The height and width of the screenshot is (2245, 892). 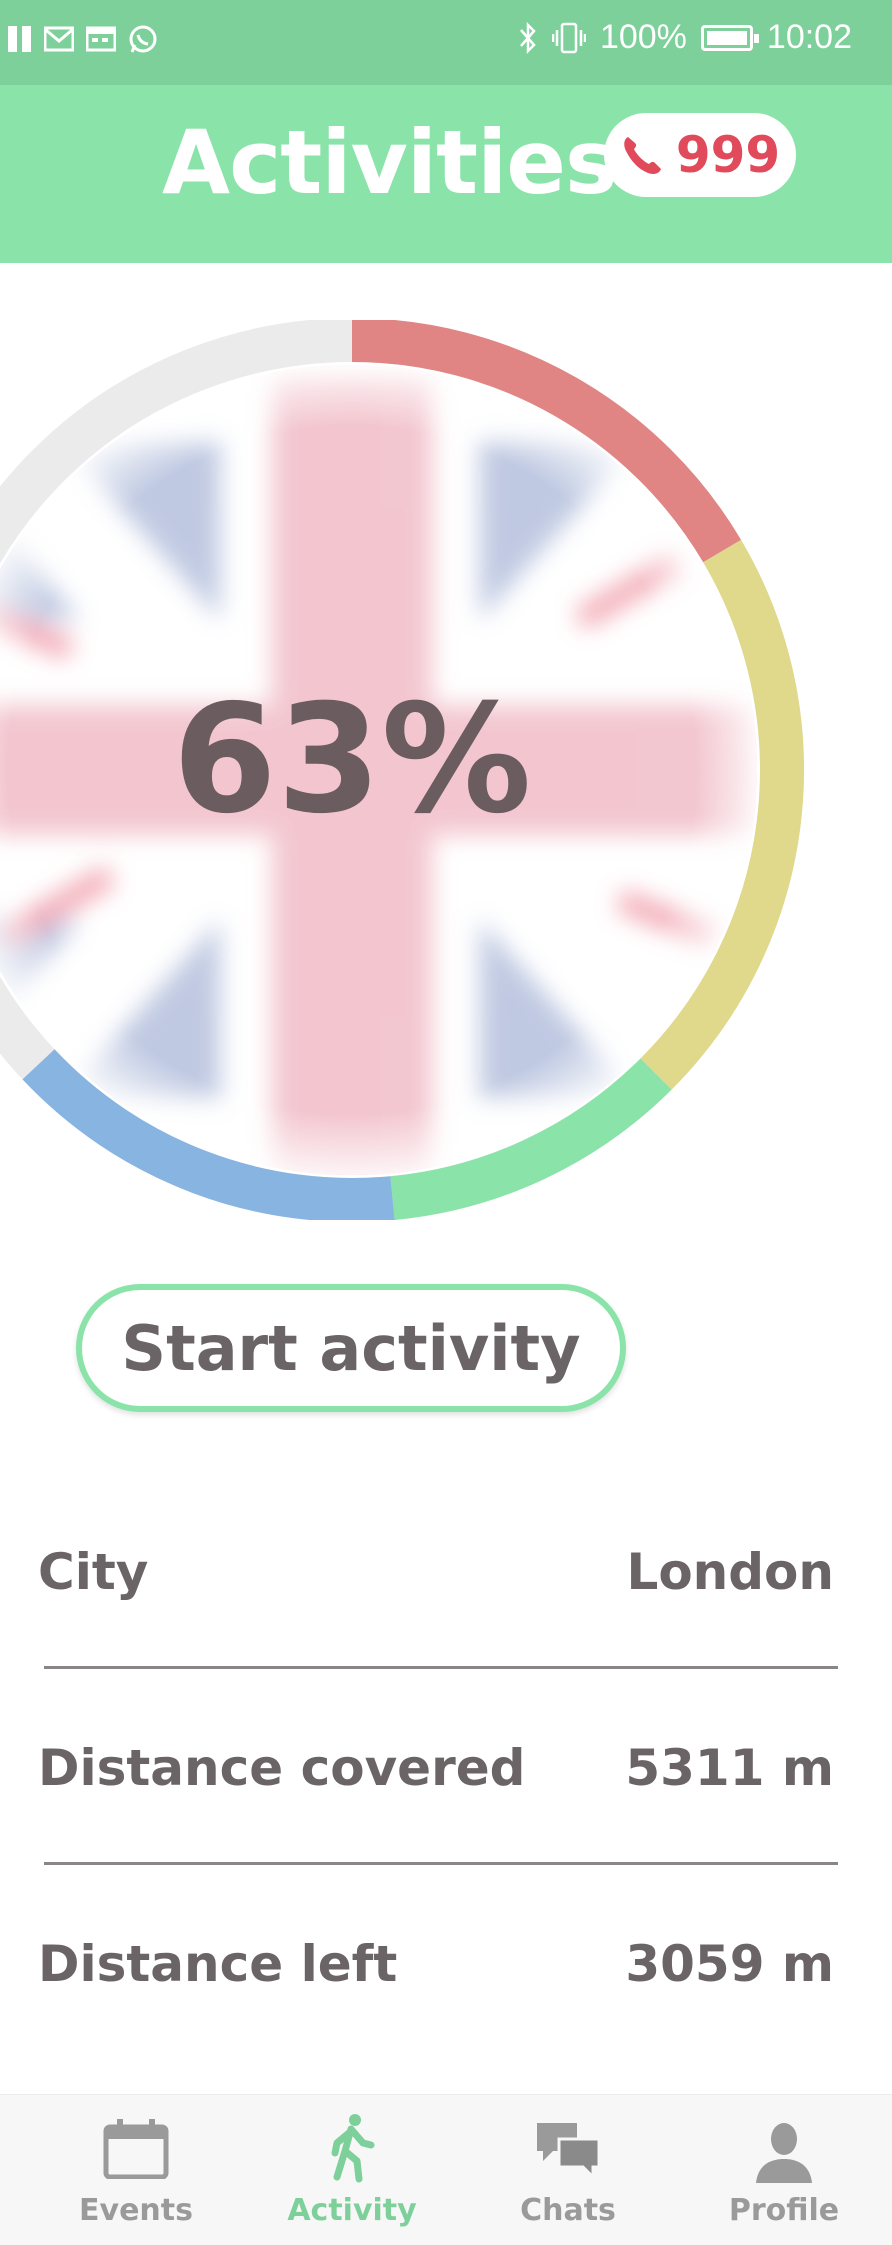 What do you see at coordinates (436, 1572) in the screenshot?
I see `stat-row-city: City London` at bounding box center [436, 1572].